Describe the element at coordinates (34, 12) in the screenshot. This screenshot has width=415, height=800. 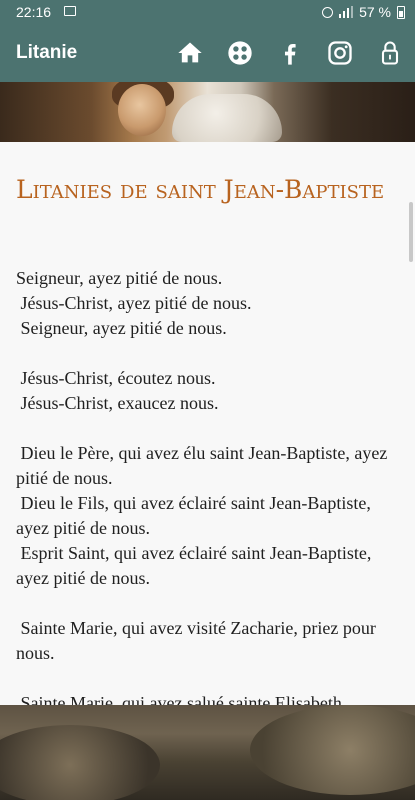
I see `status-time: 22:16` at that location.